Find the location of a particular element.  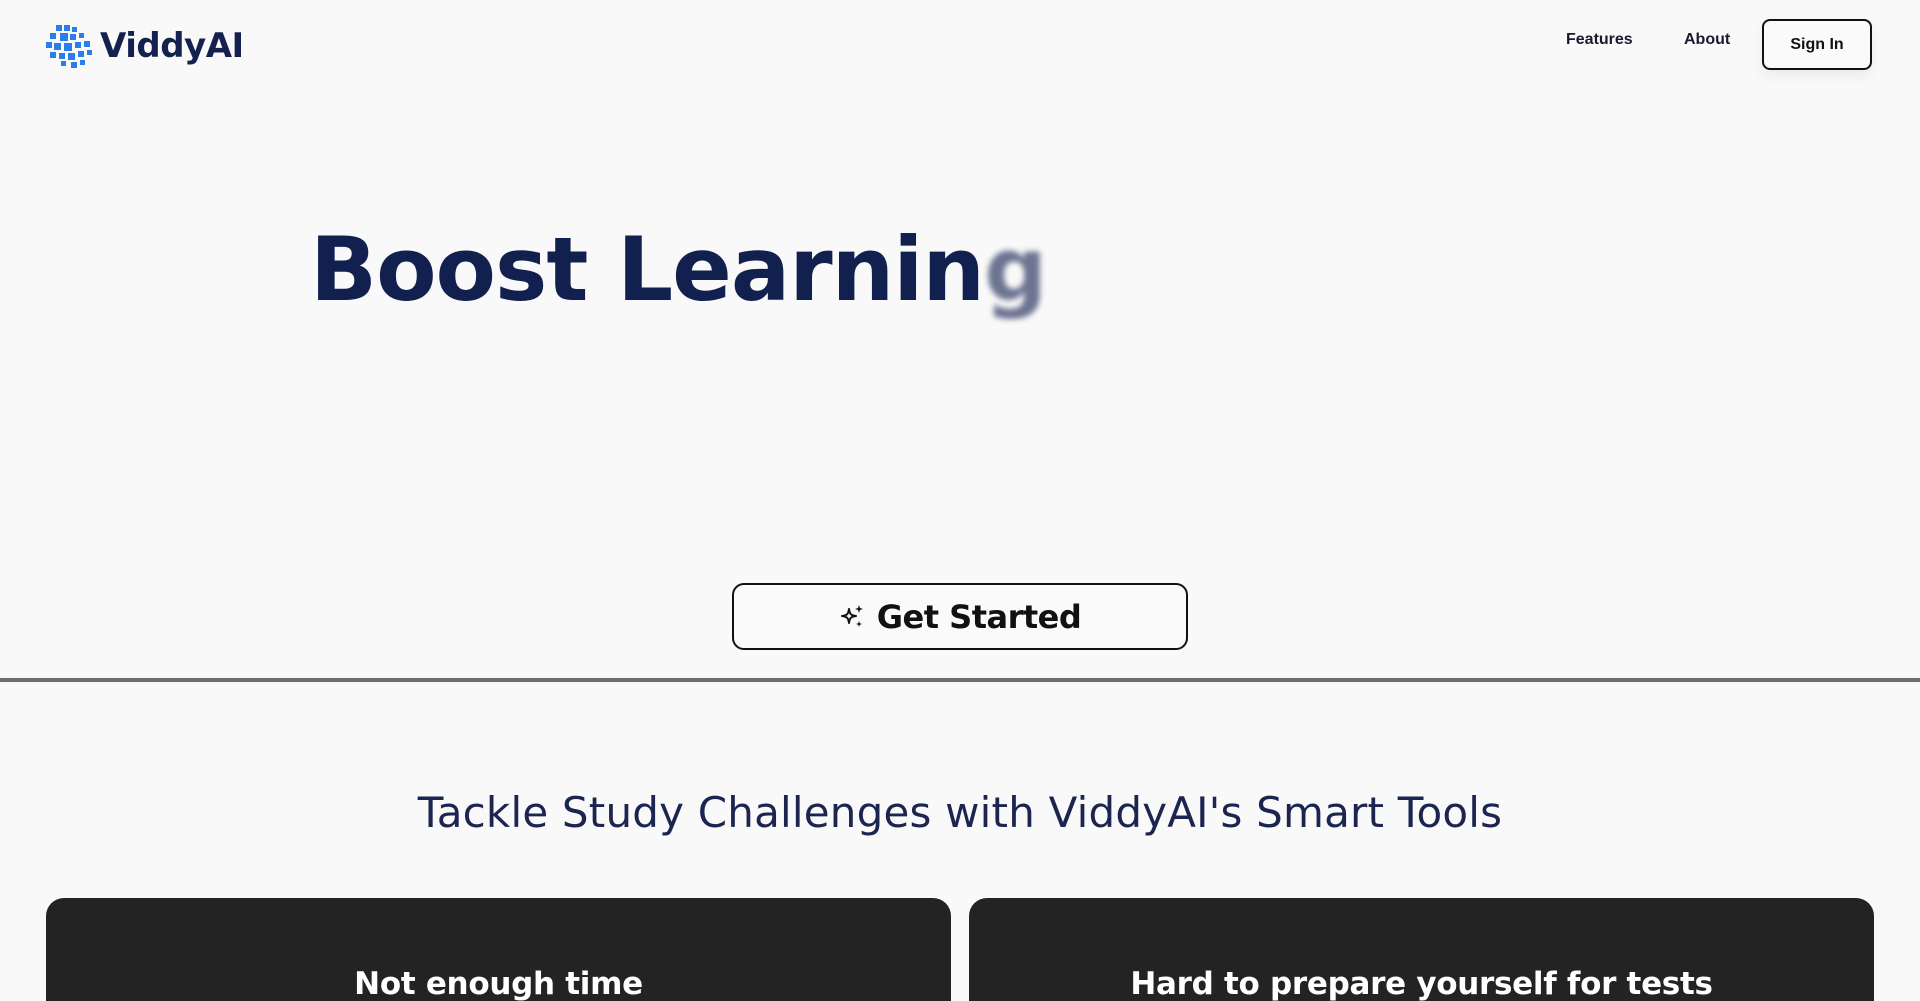

brand-name: ViddyAI is located at coordinates (172, 46).